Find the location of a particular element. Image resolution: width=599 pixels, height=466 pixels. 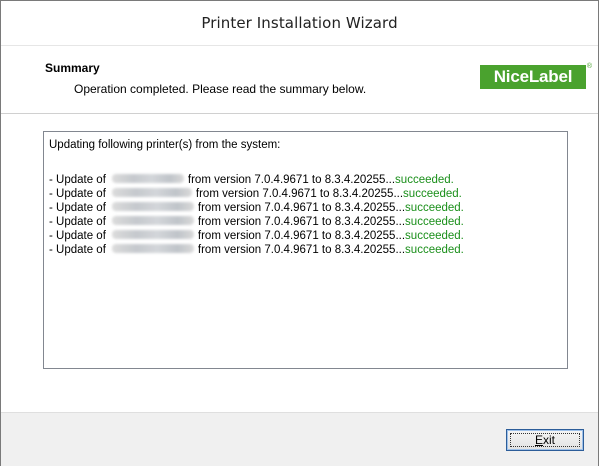

logo-text: NiceLabel is located at coordinates (533, 76).